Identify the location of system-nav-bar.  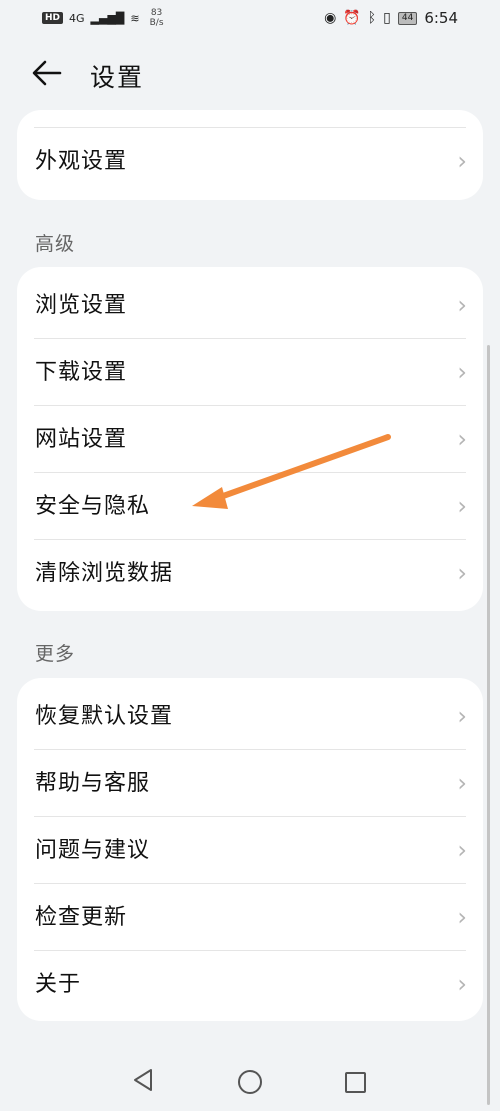
(250, 1080).